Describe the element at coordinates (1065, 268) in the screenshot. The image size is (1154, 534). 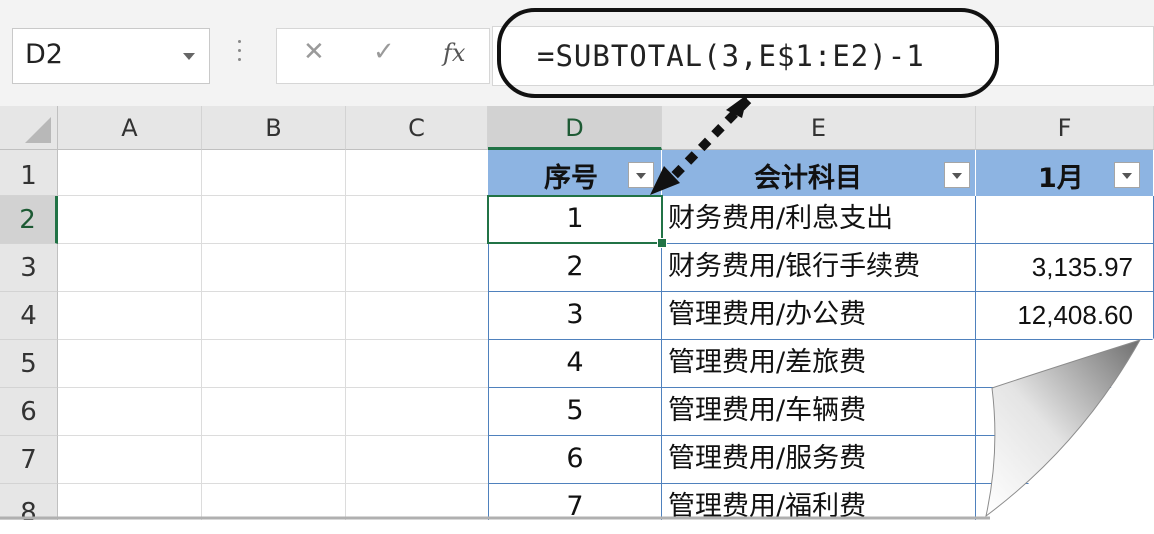
I see `cell-f3: 3,135.97` at that location.